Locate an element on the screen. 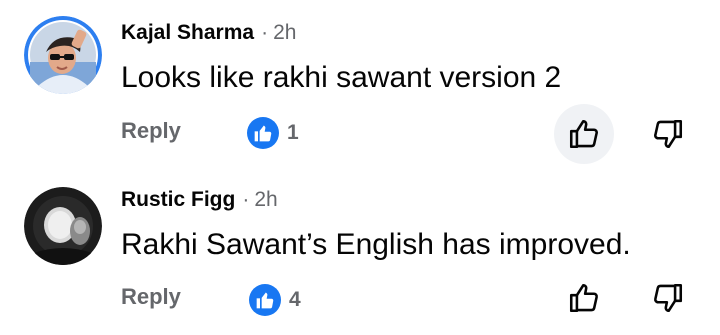 This screenshot has width=720, height=335. reaction-summary: 1 is located at coordinates (273, 133).